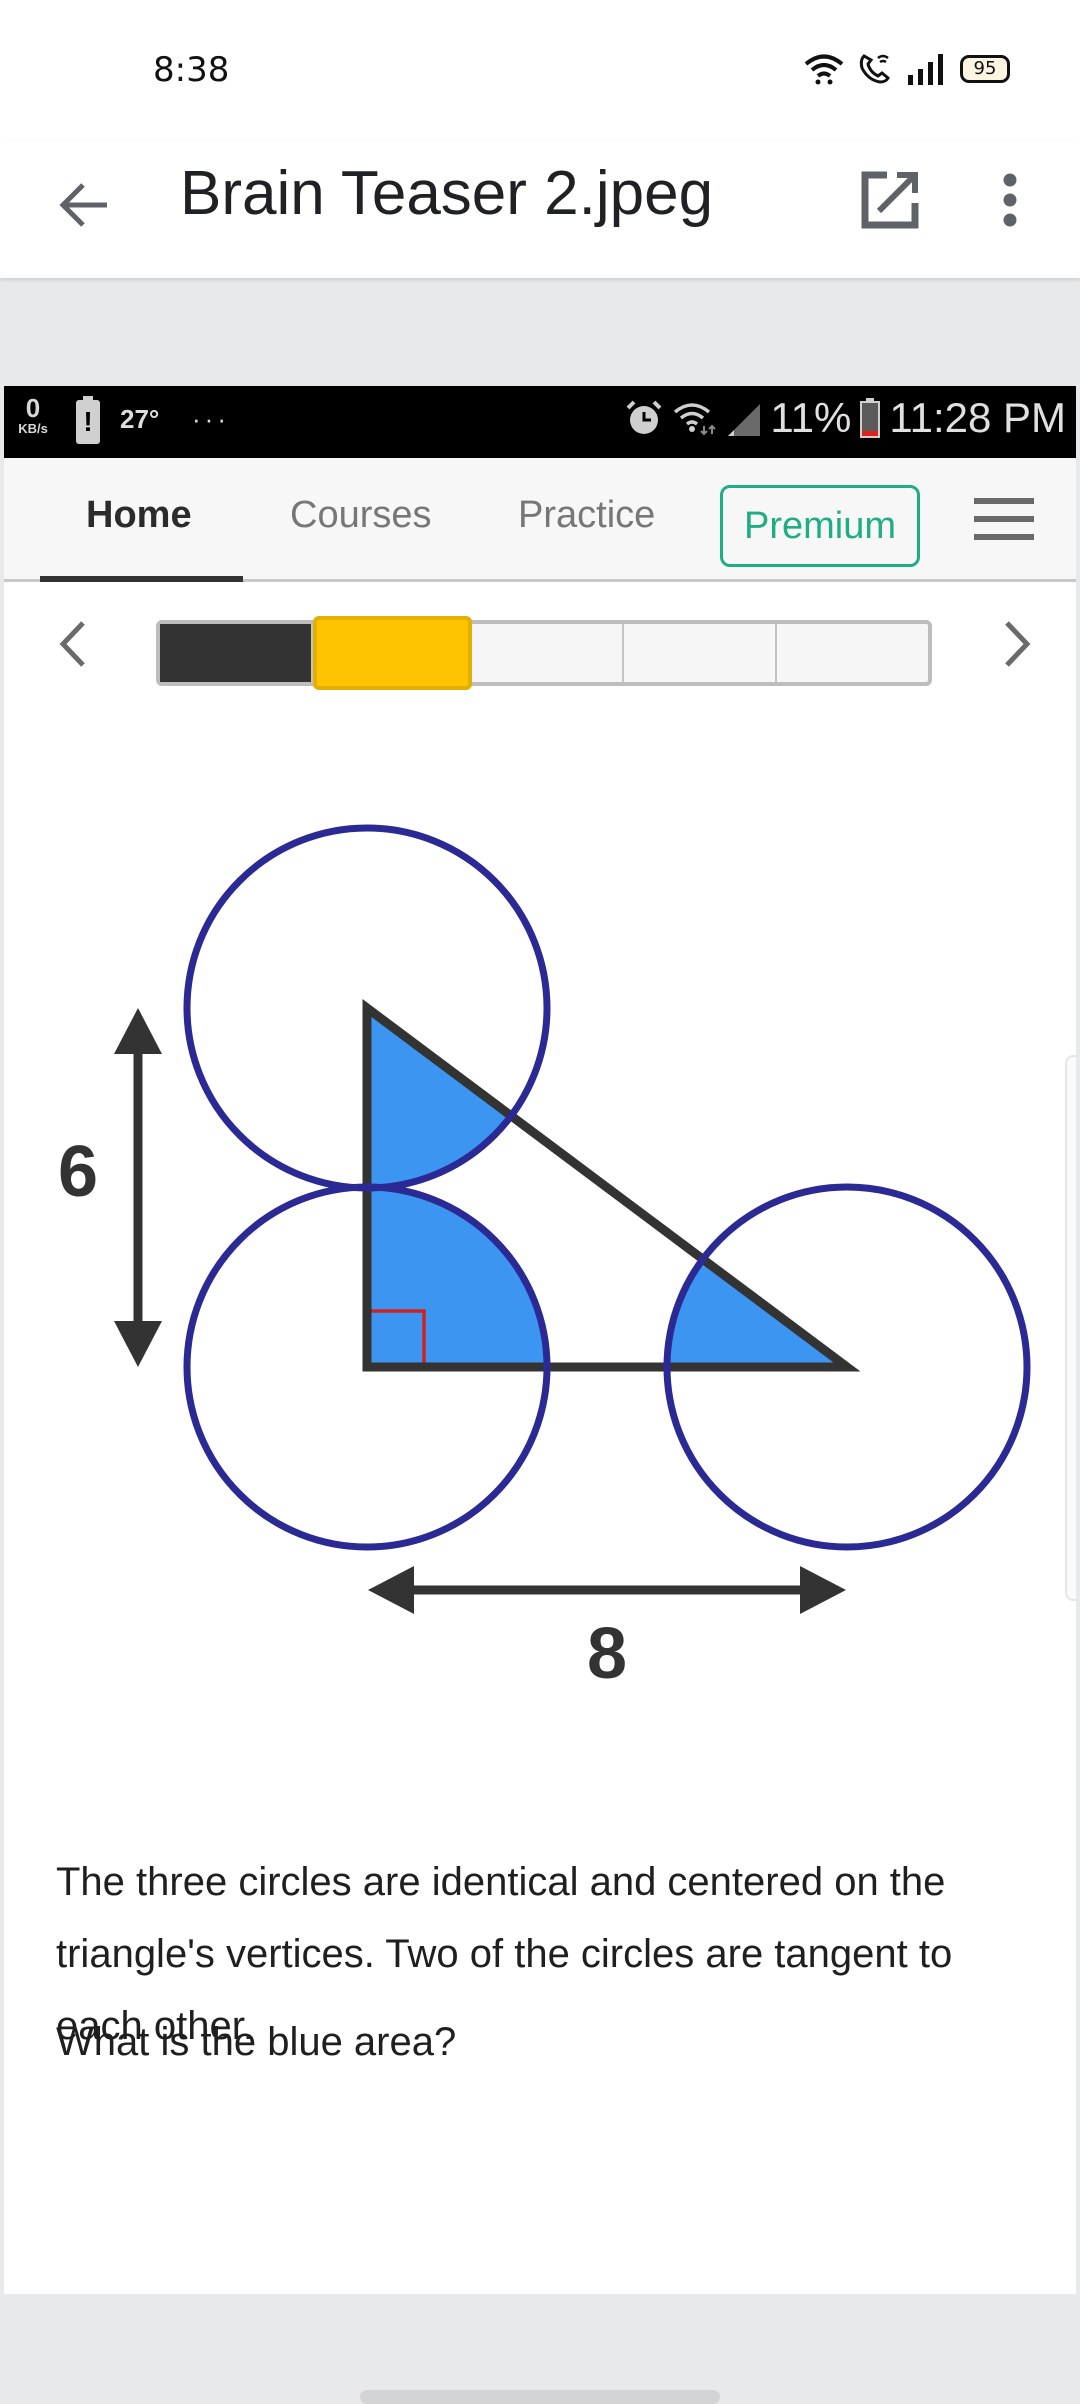 This screenshot has width=1080, height=2404. What do you see at coordinates (870, 418) in the screenshot?
I see `battery-low-icon` at bounding box center [870, 418].